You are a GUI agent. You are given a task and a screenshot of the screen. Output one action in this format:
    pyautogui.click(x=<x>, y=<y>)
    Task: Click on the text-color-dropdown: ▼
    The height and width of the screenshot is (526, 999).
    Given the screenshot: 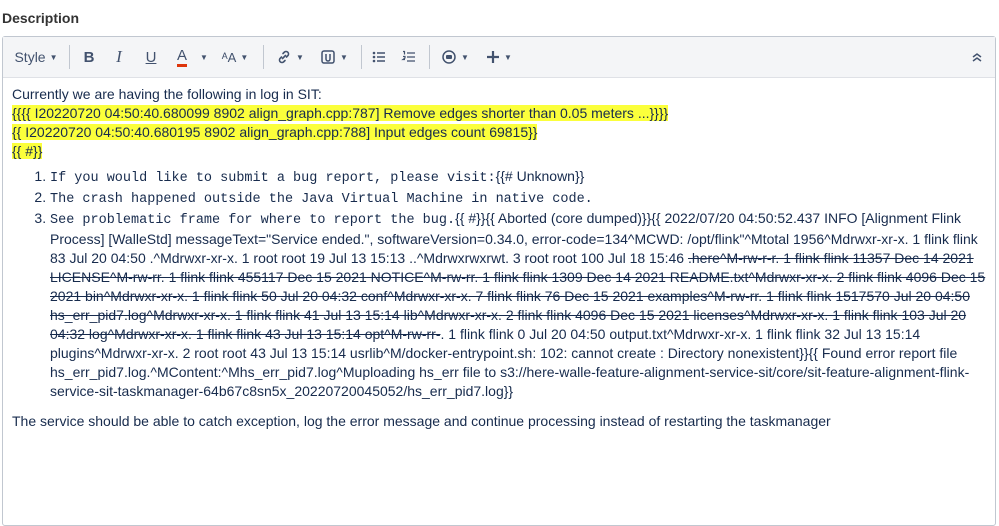 What is the action you would take?
    pyautogui.click(x=204, y=57)
    